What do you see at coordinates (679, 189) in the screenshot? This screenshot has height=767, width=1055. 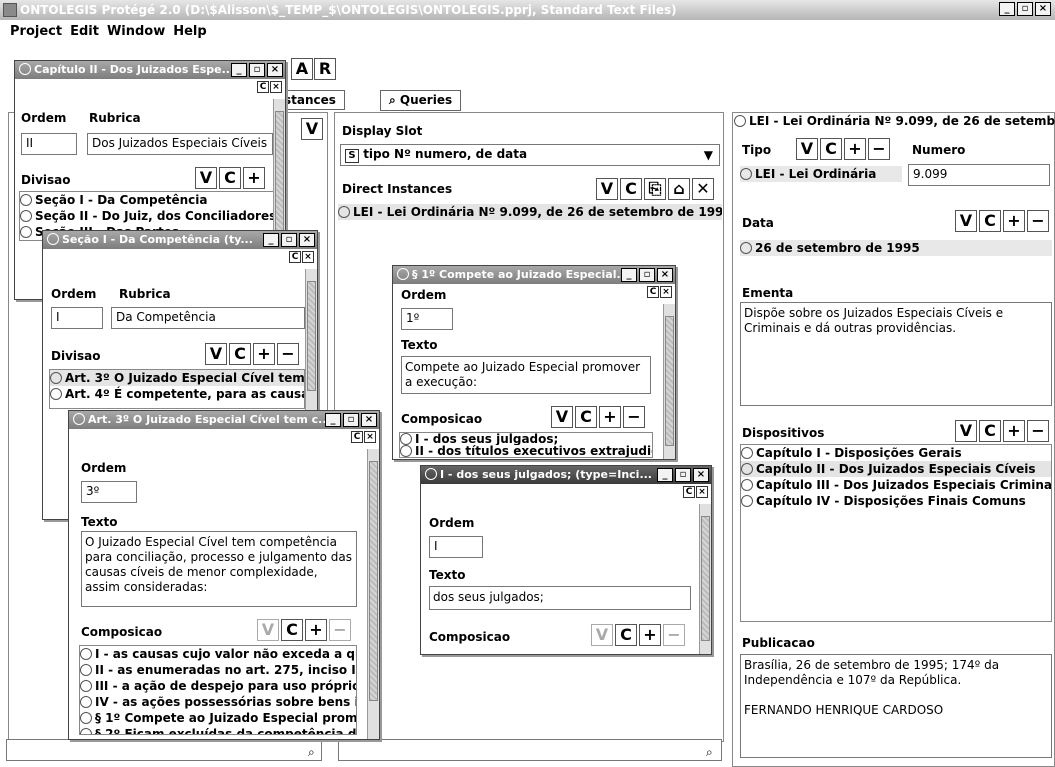 I see `home-icon: ⌂` at bounding box center [679, 189].